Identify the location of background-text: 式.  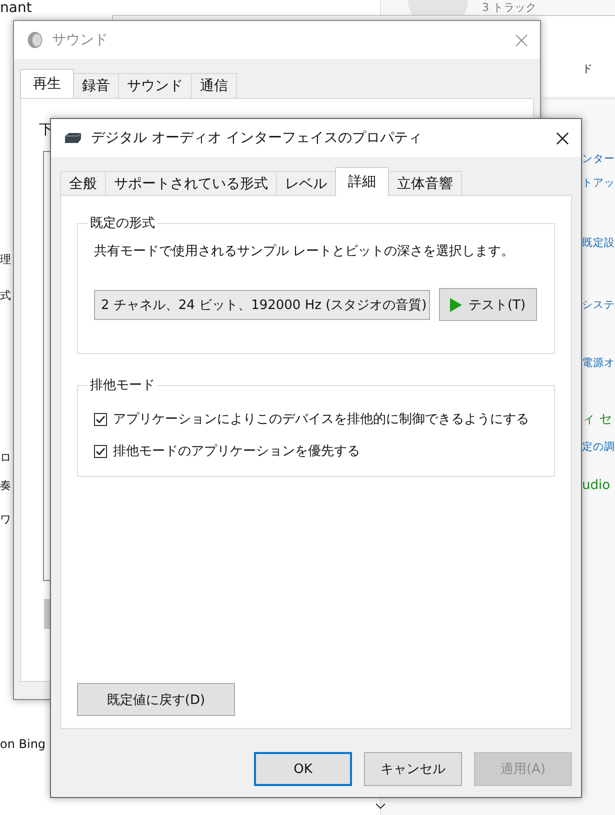
(5, 295).